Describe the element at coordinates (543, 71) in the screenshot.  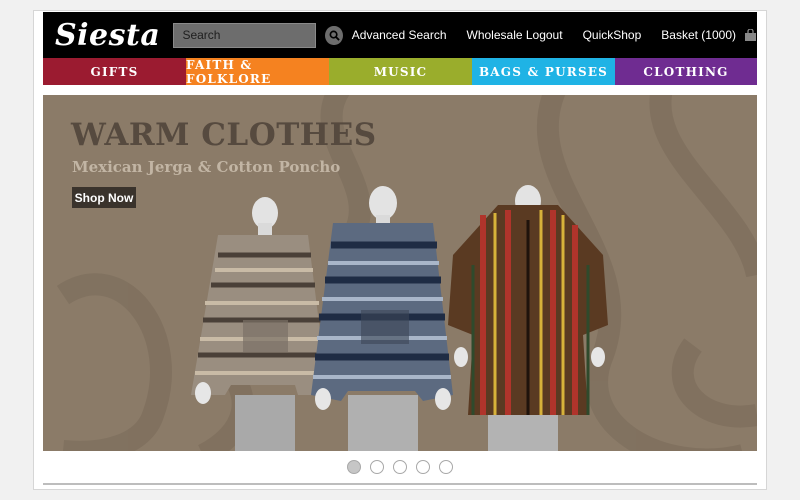
I see `nav-item-bags-purses: BAGS & PURSES` at that location.